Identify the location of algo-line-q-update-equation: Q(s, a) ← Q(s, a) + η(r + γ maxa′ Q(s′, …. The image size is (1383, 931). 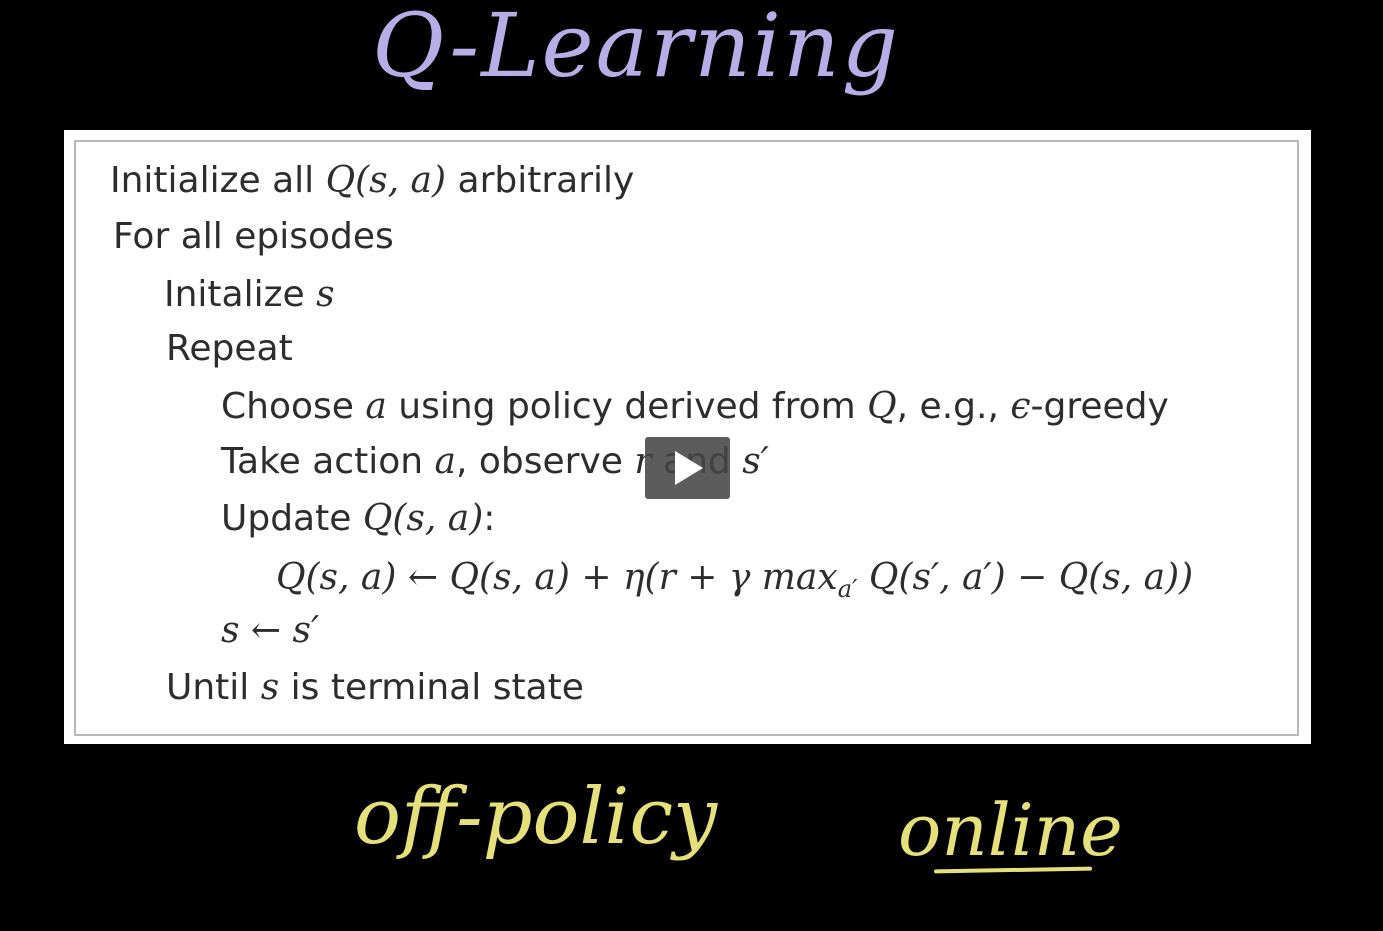
(735, 580).